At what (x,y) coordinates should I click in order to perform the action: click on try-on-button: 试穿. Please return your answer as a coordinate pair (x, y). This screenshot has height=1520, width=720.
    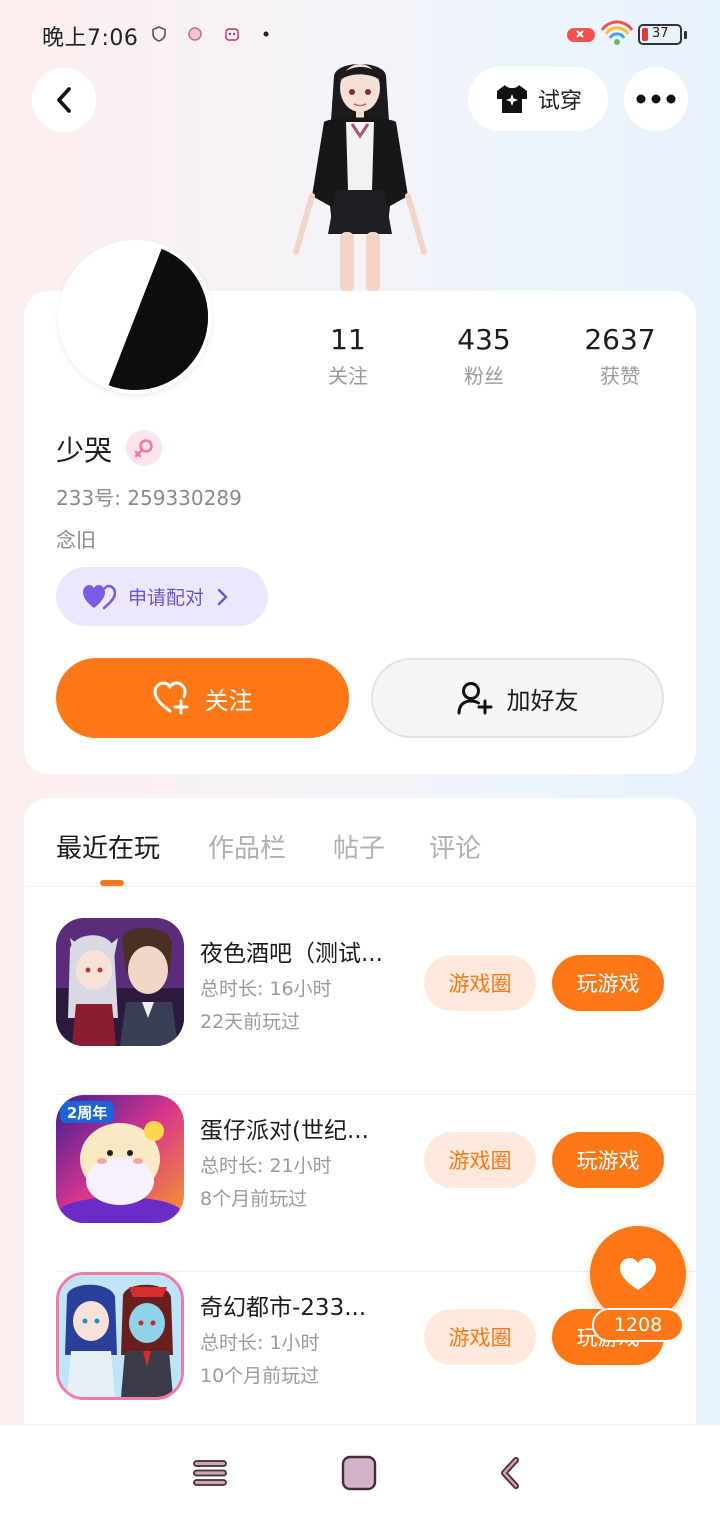
    Looking at the image, I should click on (538, 99).